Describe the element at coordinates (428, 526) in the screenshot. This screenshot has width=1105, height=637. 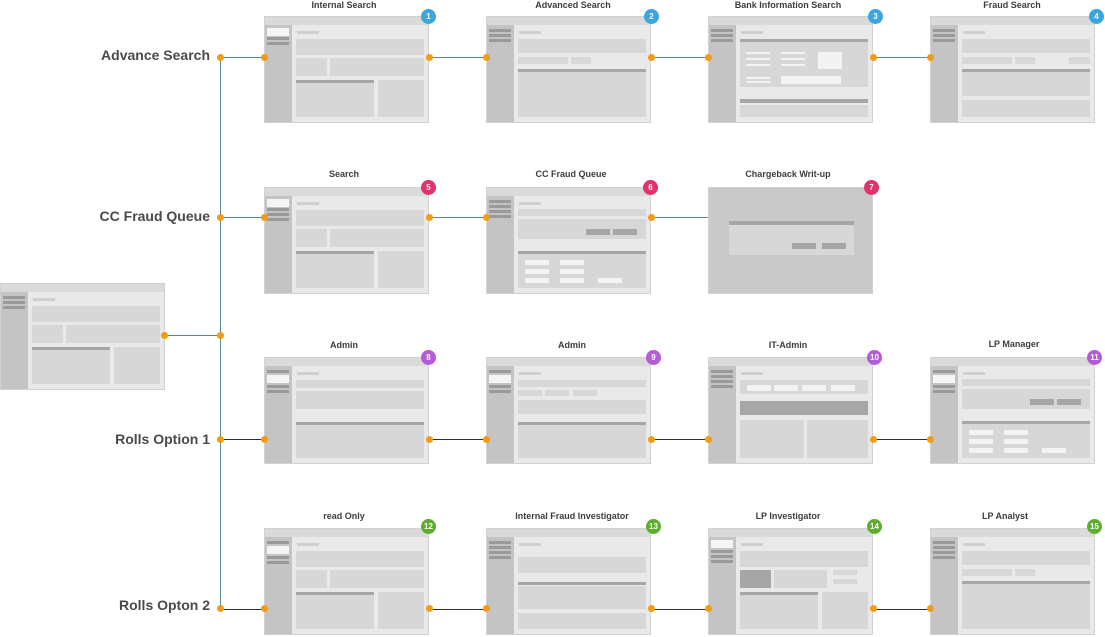
I see `number-badge-12: 12` at that location.